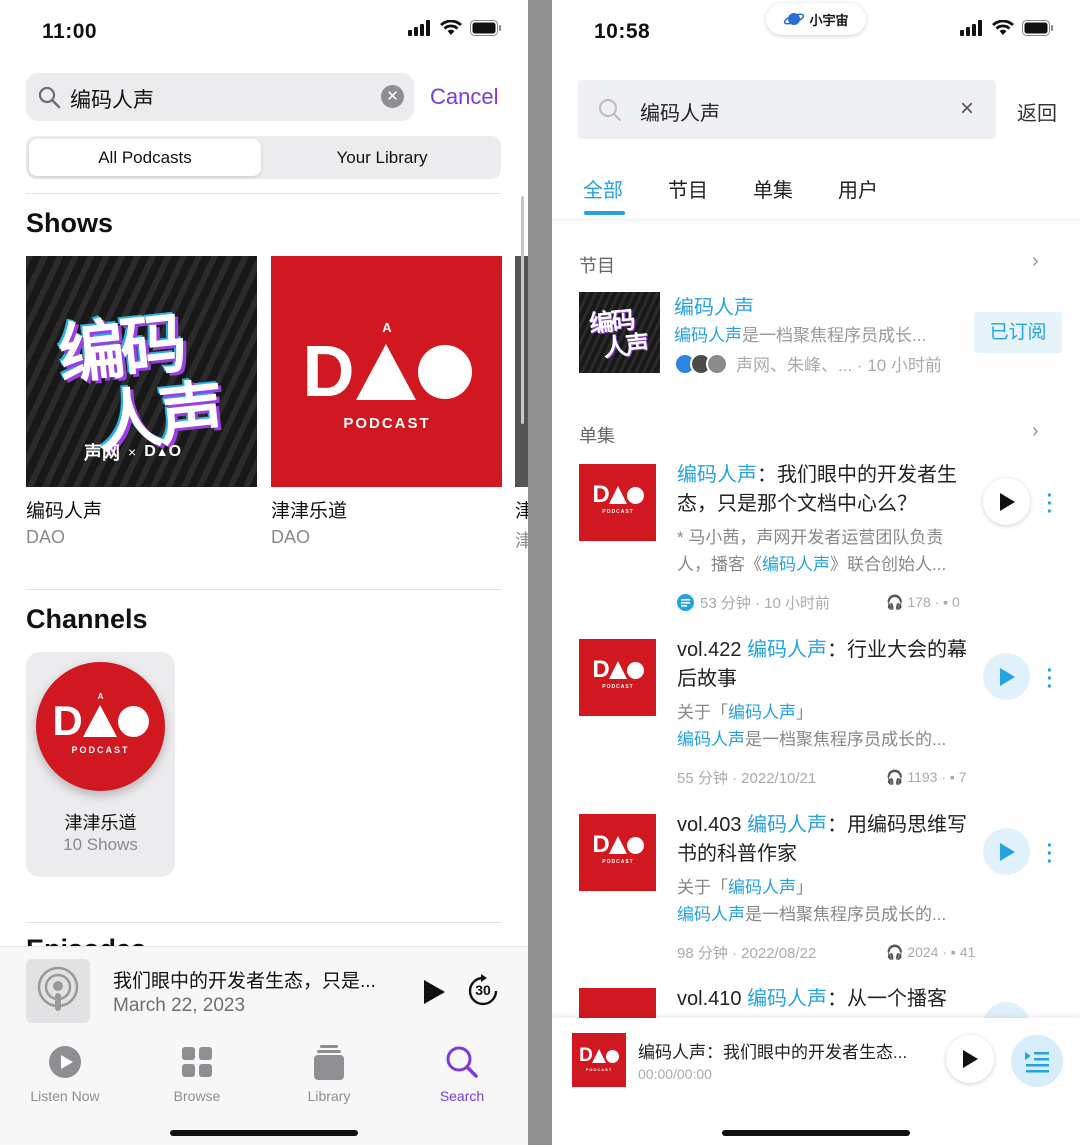  I want to click on comment-count: 0, so click(955, 602).